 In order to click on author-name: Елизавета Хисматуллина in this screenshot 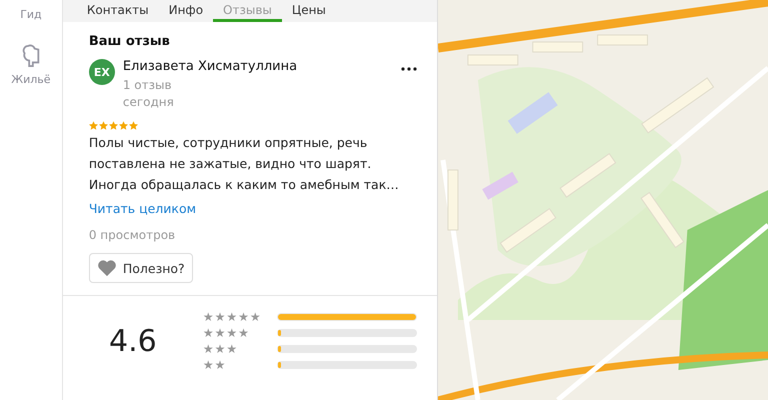, I will do `click(257, 66)`.